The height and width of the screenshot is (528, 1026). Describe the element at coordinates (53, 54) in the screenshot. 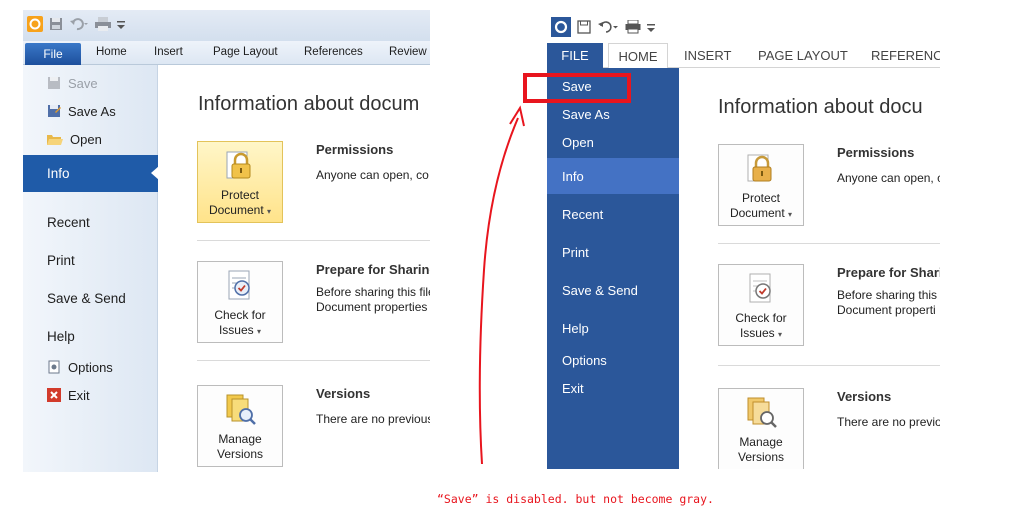

I see `tab-file: File` at that location.